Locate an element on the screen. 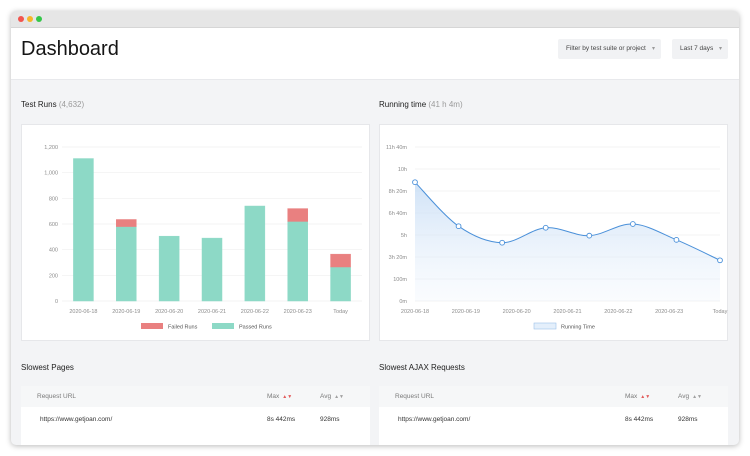 The height and width of the screenshot is (456, 750). date-range-label: Last 7 days is located at coordinates (697, 48).